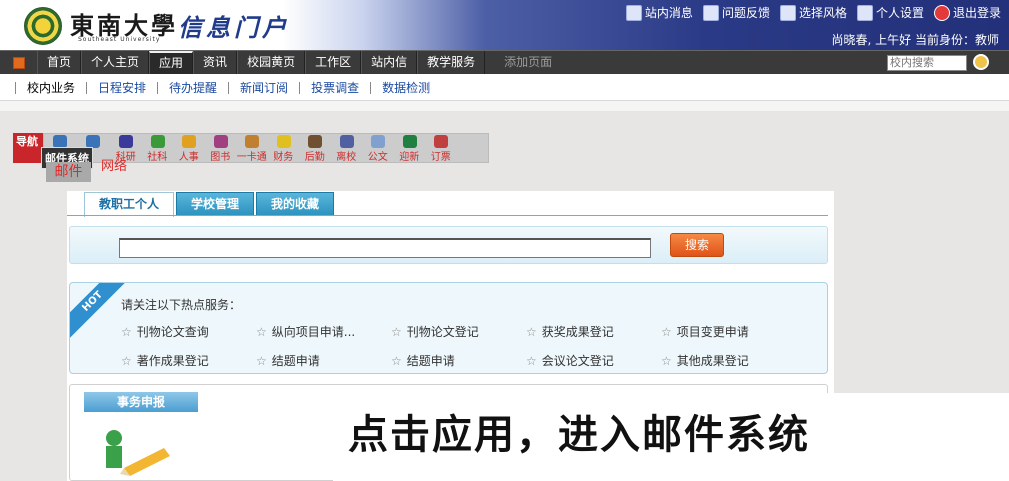  I want to click on sub-nav: 校内业务 日程安排 待办提醒 新闻订阅 投票调查 数据检测, so click(504, 87).